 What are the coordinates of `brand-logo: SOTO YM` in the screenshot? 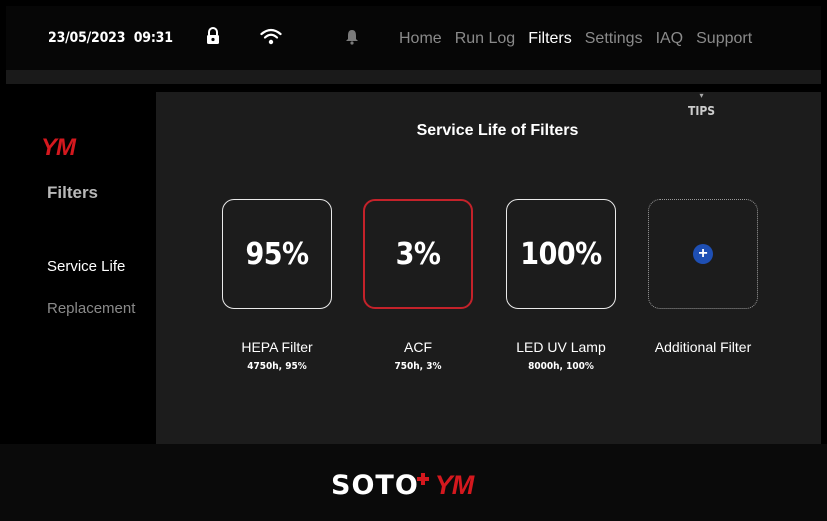 It's located at (402, 485).